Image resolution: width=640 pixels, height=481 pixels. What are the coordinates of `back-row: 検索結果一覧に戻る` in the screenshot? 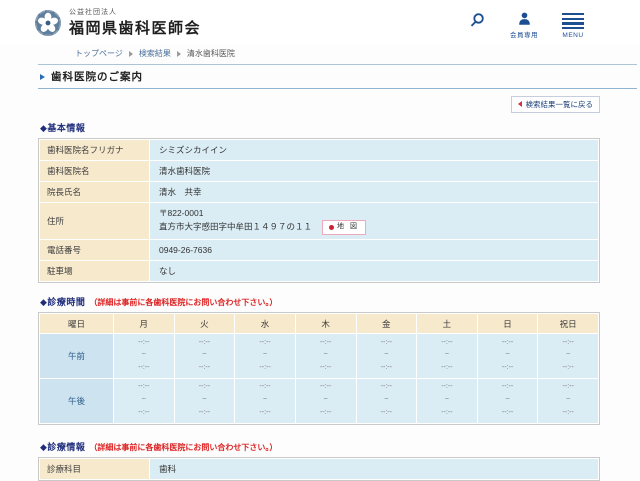 It's located at (319, 103).